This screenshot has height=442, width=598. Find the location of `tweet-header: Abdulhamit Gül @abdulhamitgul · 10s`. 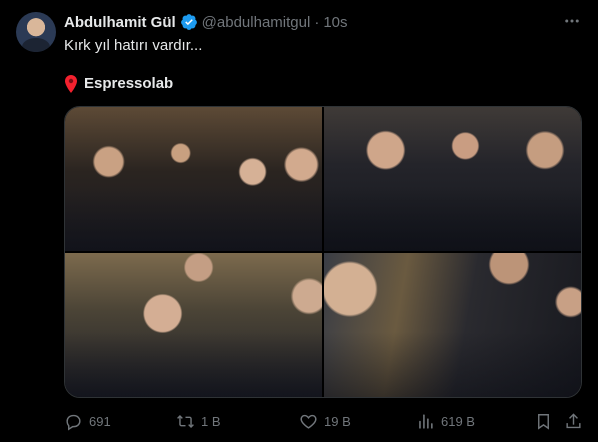

tweet-header: Abdulhamit Gül @abdulhamitgul · 10s is located at coordinates (206, 22).